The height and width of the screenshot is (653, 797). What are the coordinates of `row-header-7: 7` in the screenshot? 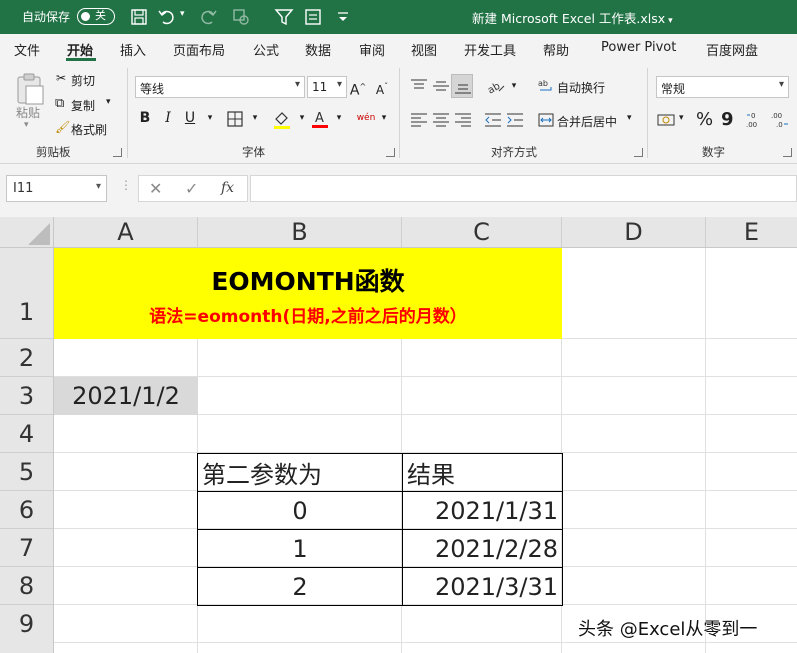 It's located at (27, 548).